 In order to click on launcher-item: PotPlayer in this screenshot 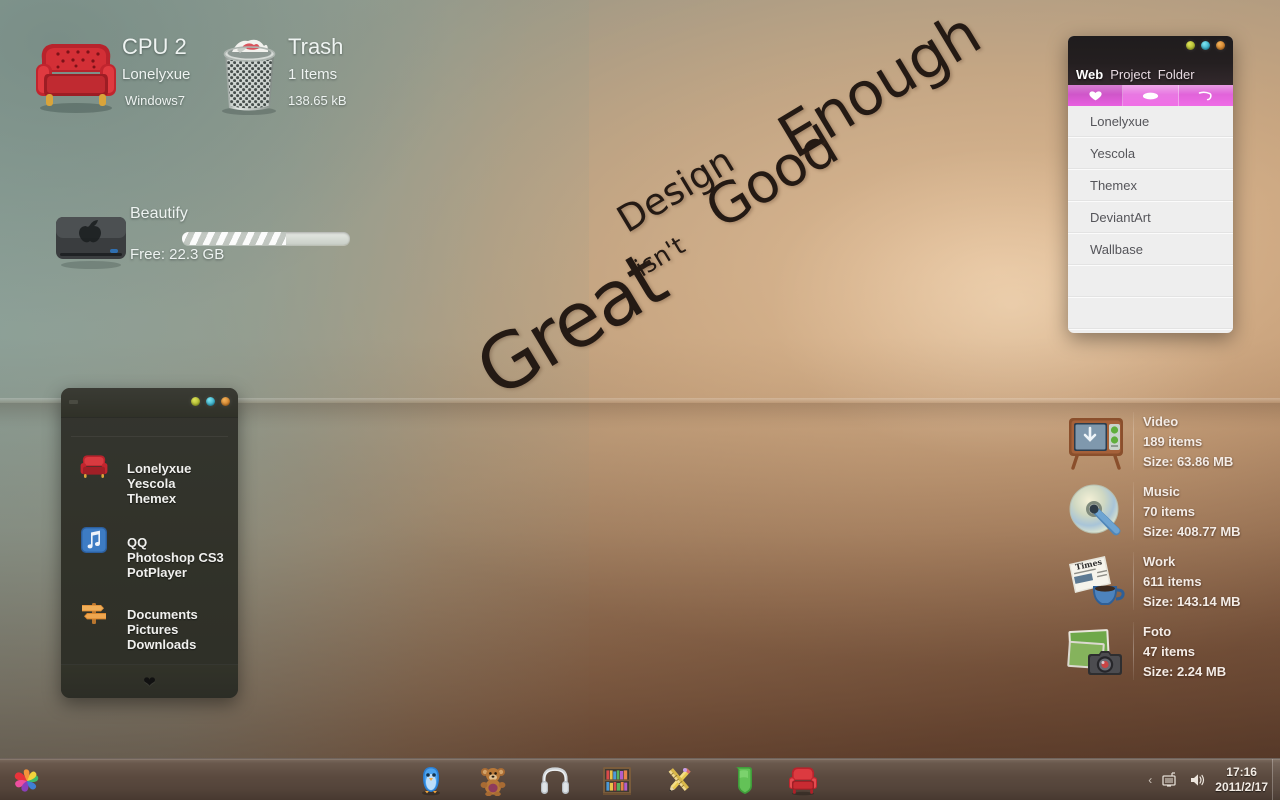, I will do `click(182, 572)`.